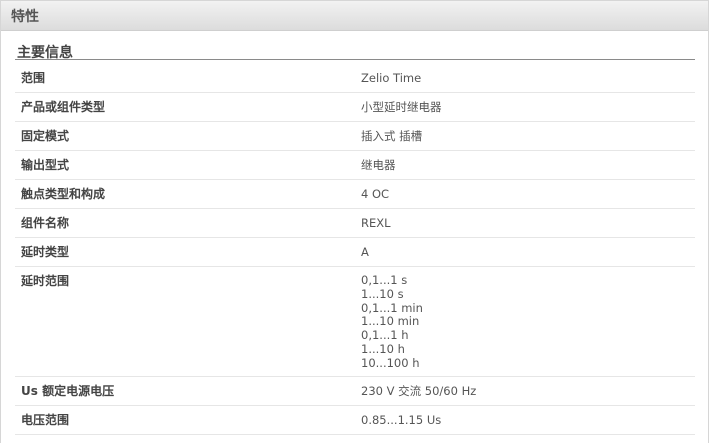 This screenshot has height=443, width=711. I want to click on table-row: 延时类型 A, so click(355, 252).